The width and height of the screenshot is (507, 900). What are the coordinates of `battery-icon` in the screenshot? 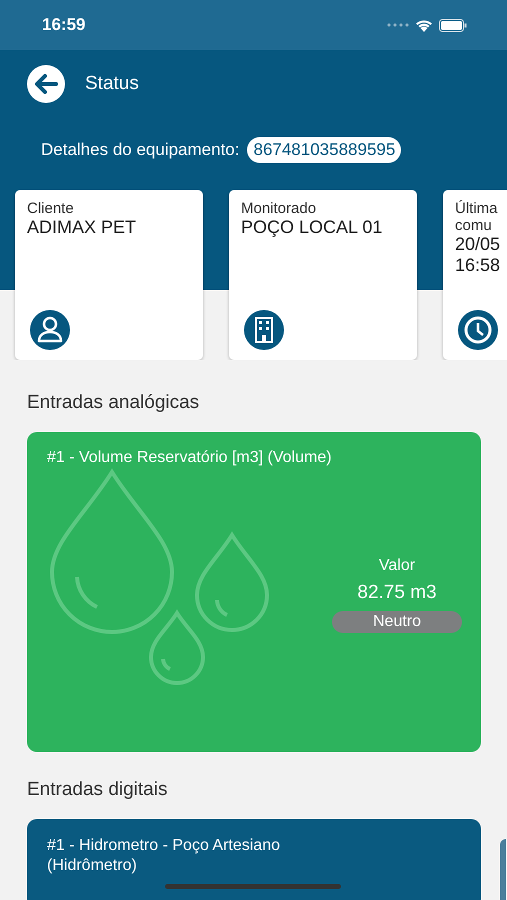 It's located at (453, 25).